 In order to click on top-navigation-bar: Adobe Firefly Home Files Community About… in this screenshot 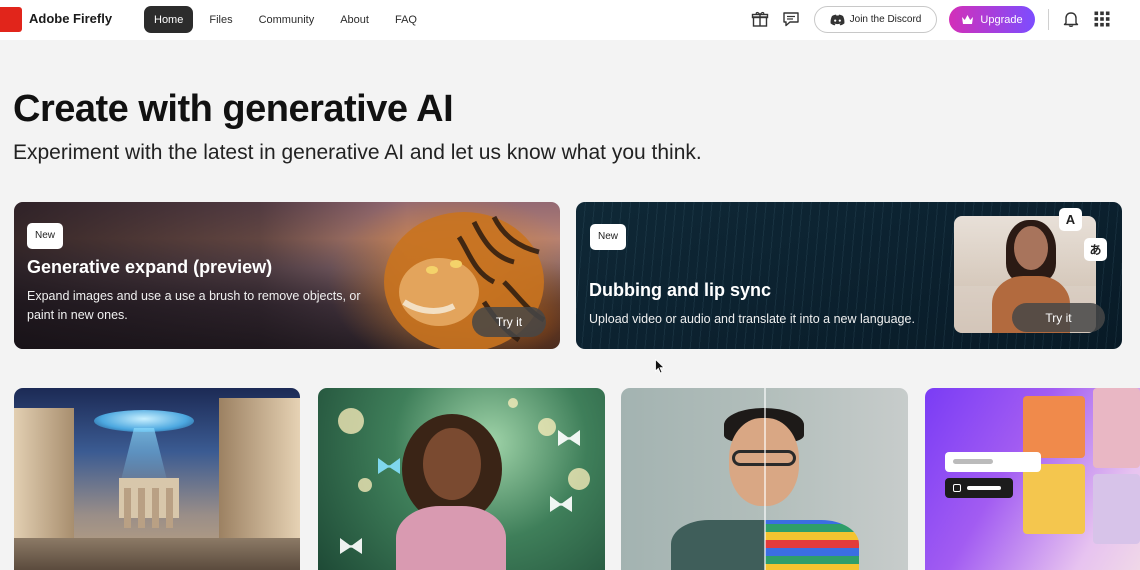, I will do `click(570, 20)`.